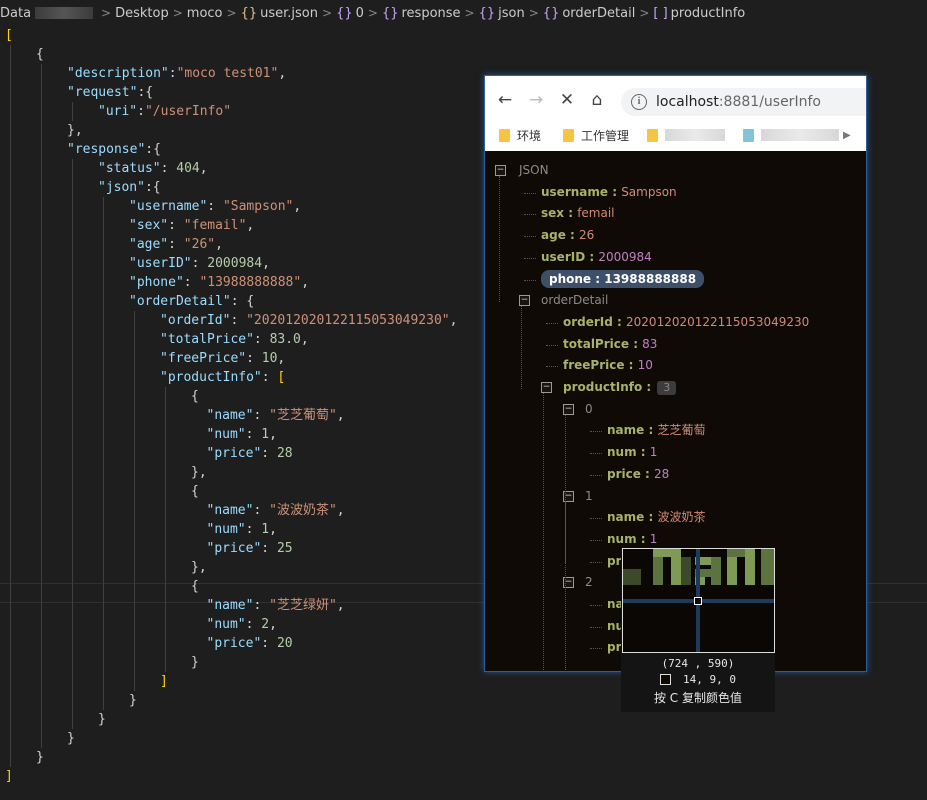 The width and height of the screenshot is (927, 800). Describe the element at coordinates (133, 700) in the screenshot. I see `code-token: }` at that location.